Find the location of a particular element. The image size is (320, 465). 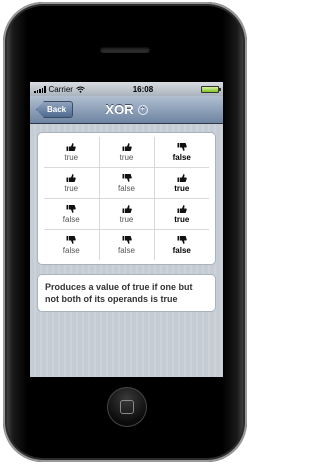

truth-table-row: false true true is located at coordinates (126, 214).